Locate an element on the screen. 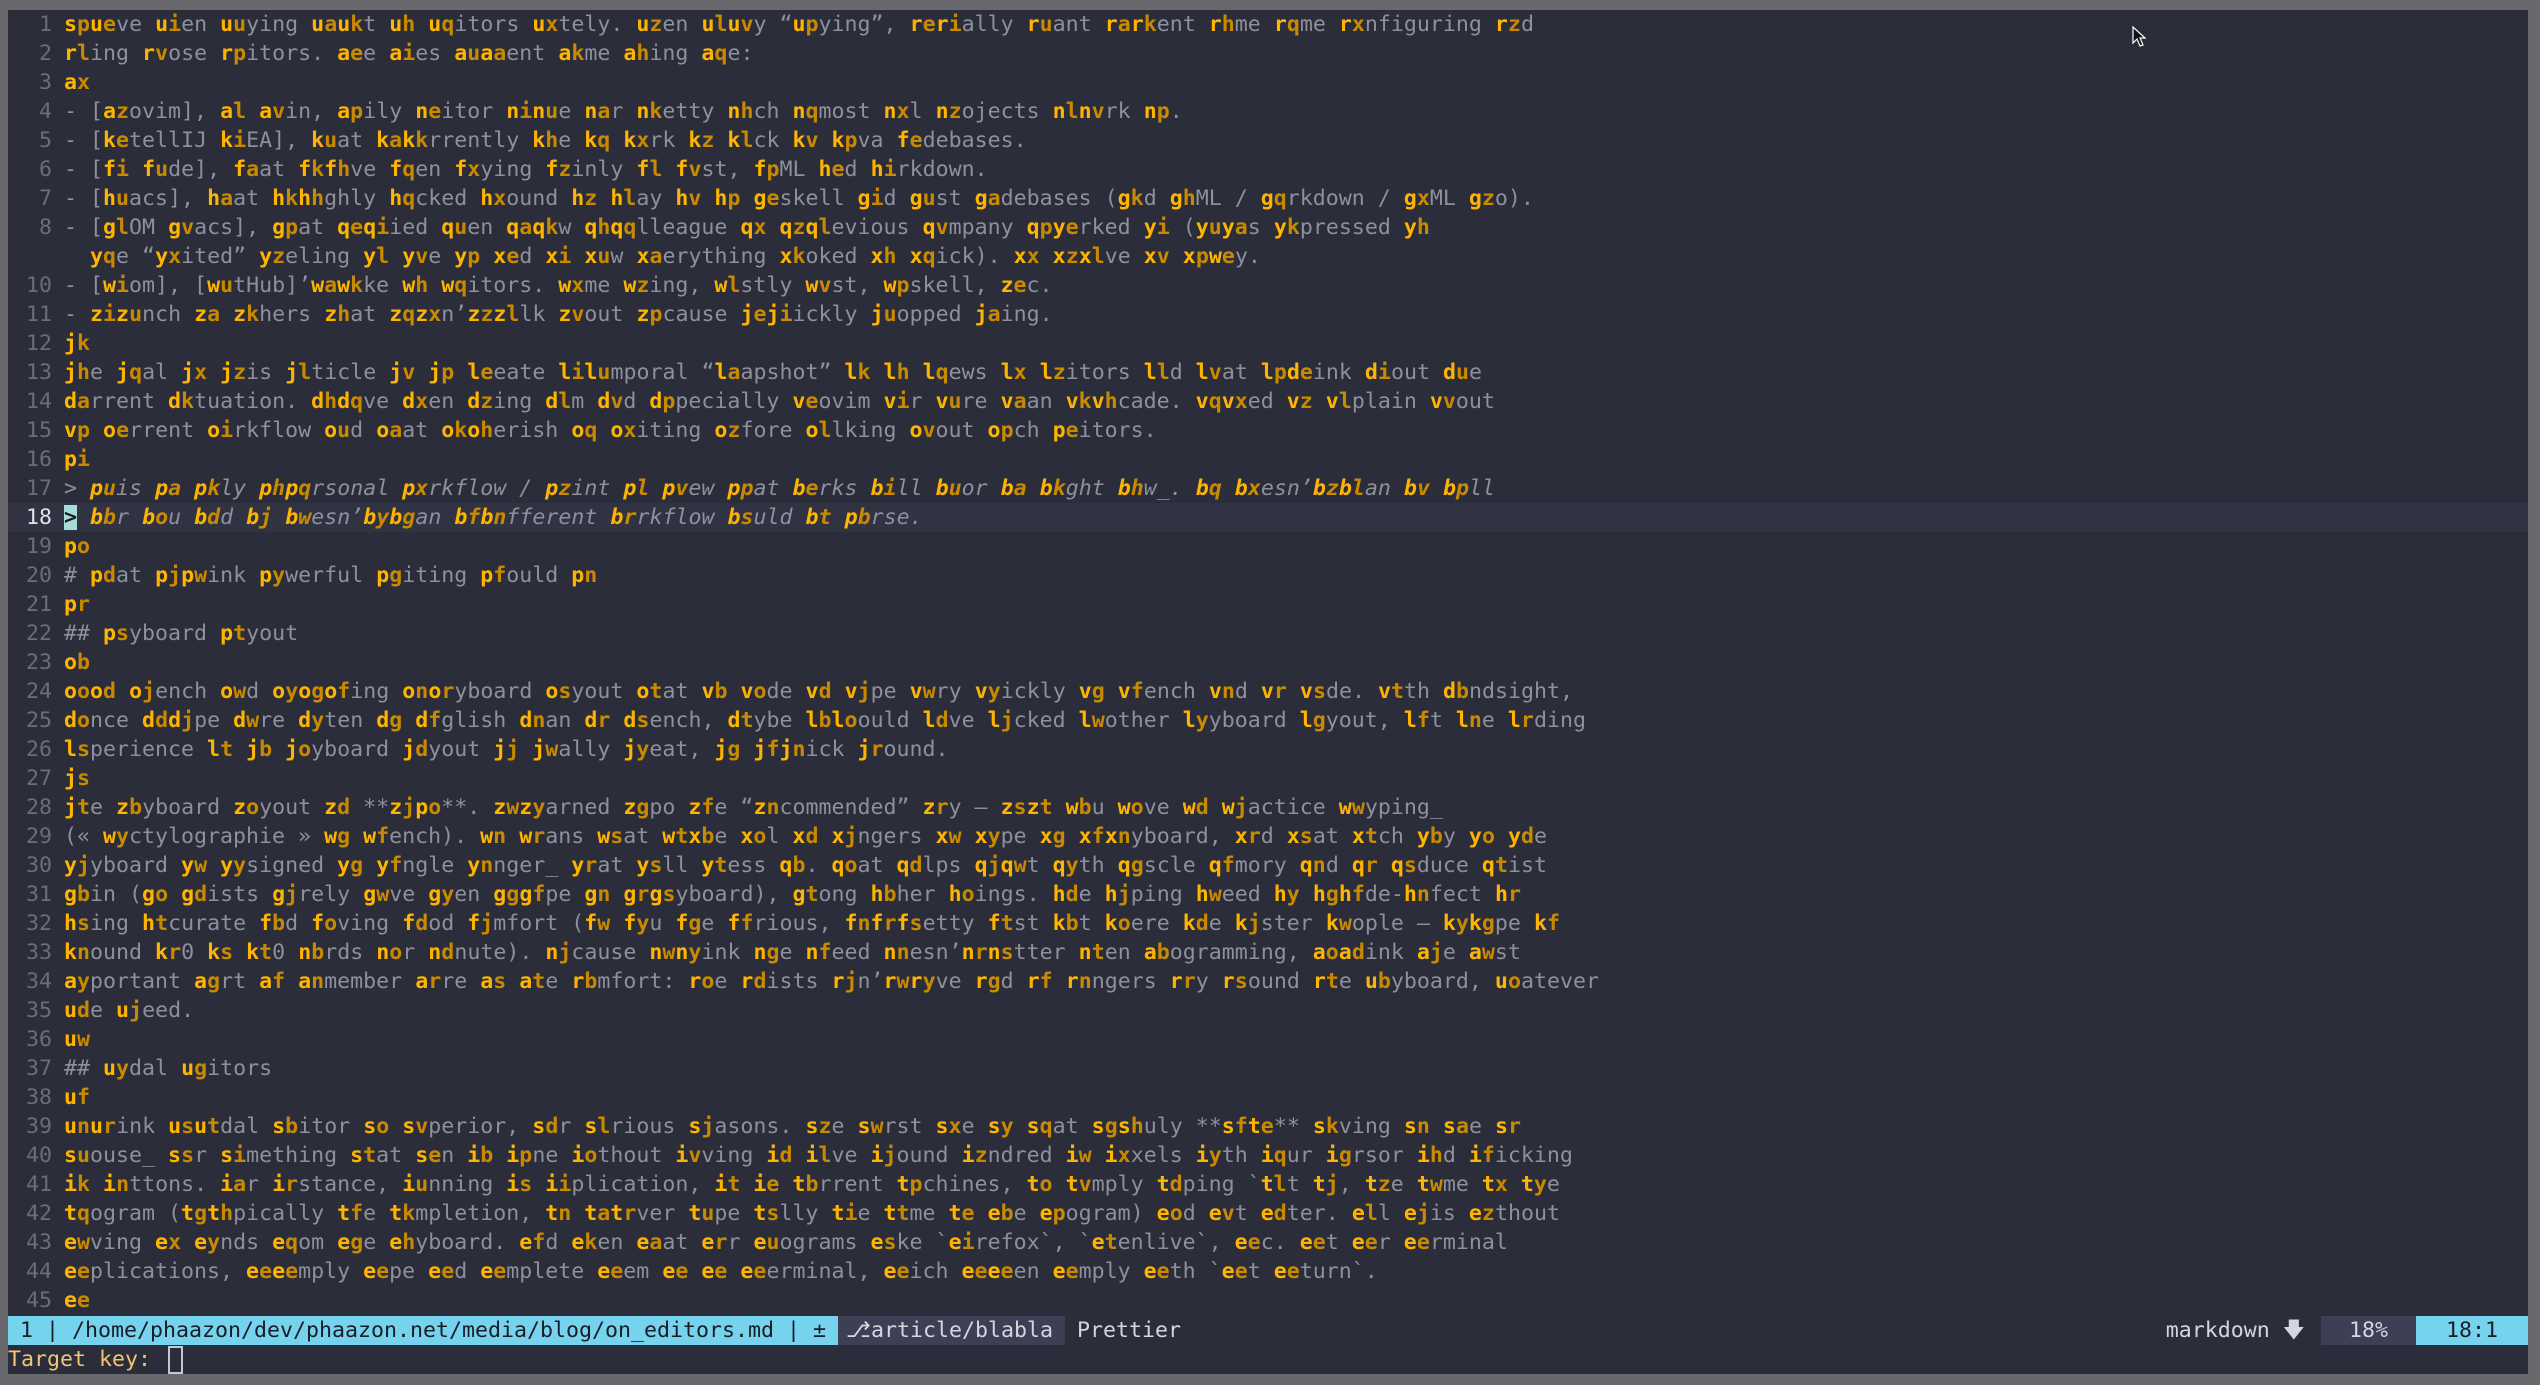 The width and height of the screenshot is (2540, 1385). jump-label: ps is located at coordinates (116, 633).